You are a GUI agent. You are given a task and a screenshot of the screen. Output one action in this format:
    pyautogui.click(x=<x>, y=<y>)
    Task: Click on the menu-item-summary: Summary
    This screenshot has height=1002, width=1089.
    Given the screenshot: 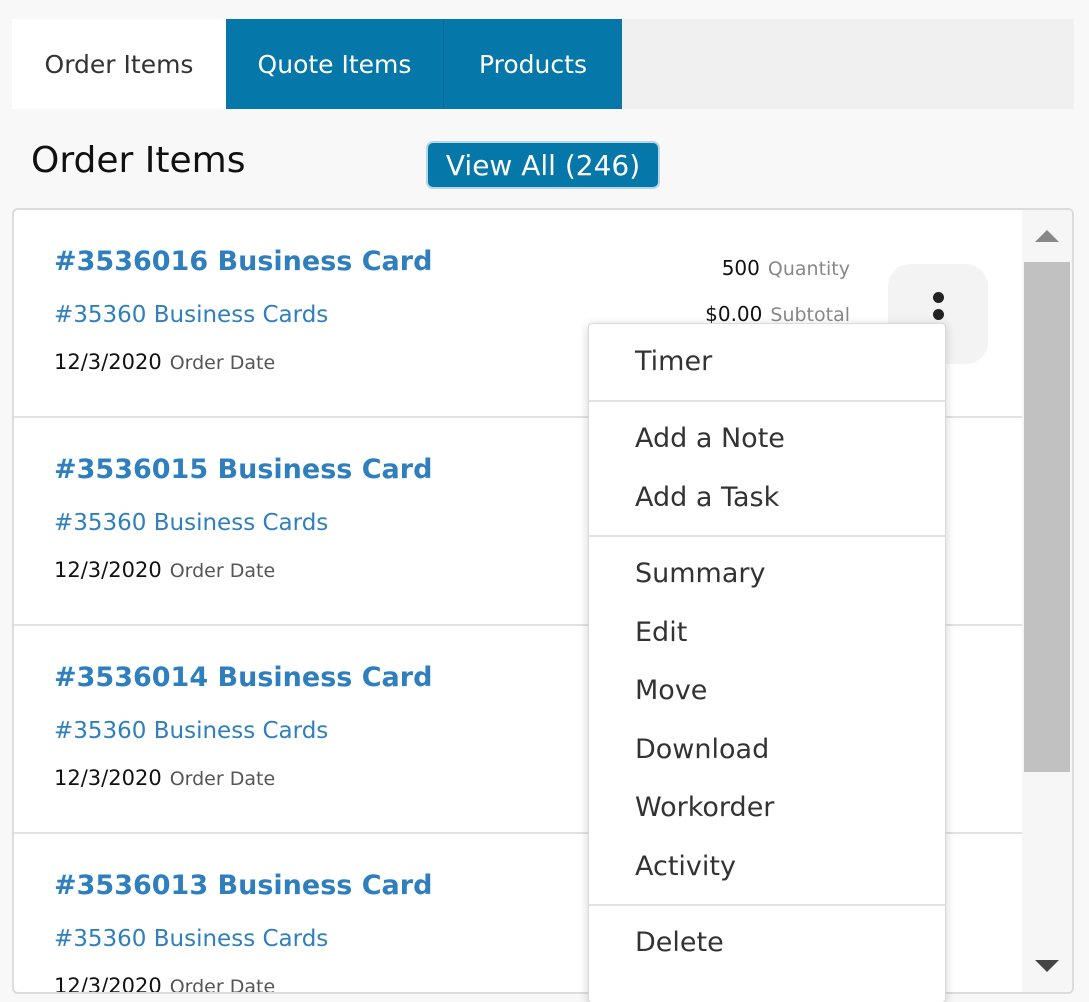 What is the action you would take?
    pyautogui.click(x=767, y=574)
    